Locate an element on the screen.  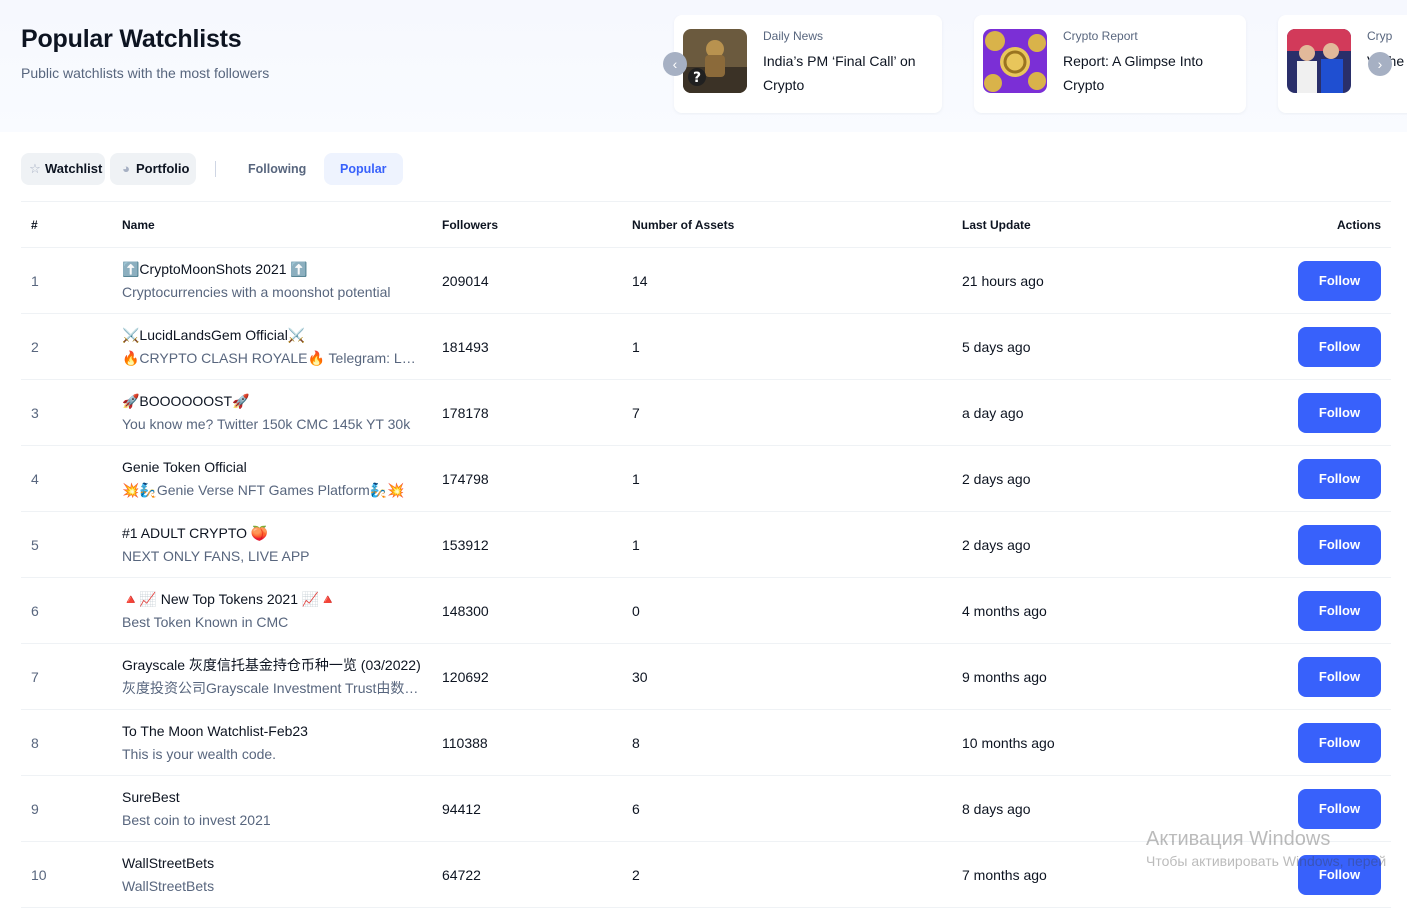
watchlist-name: To The Moon Watchlist-Feb23 is located at coordinates (272, 731).